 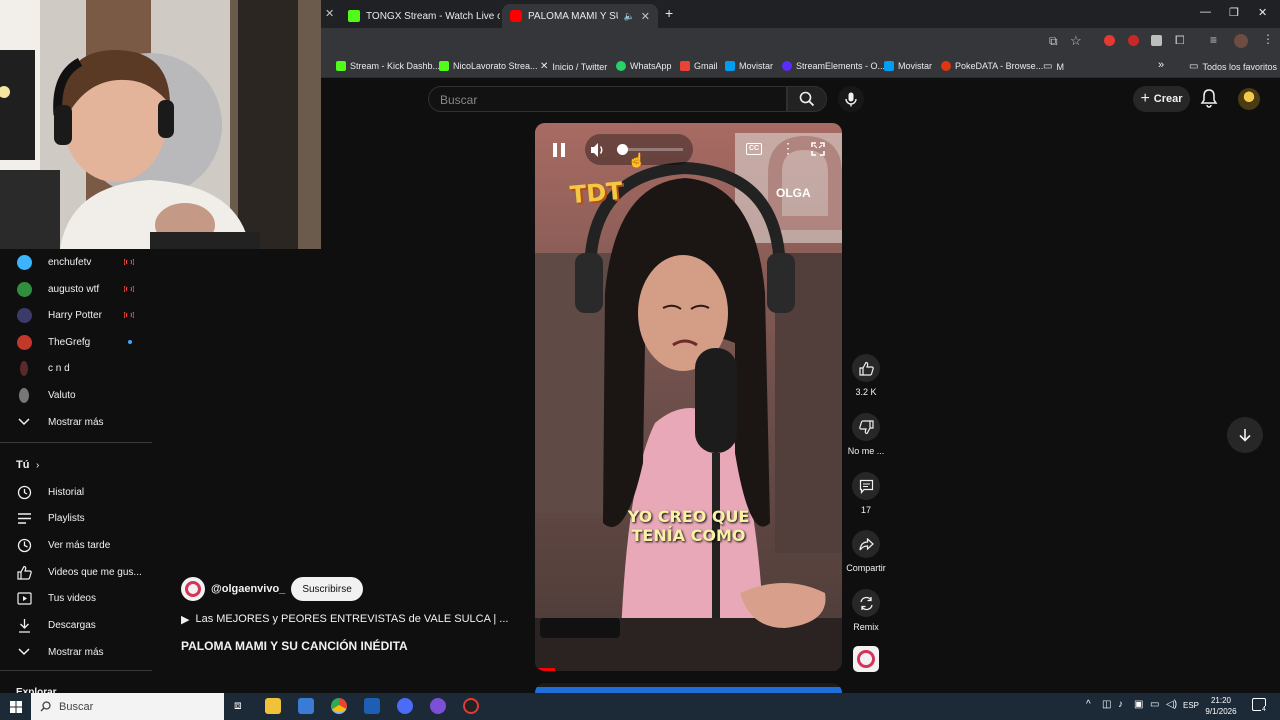 What do you see at coordinates (238, 705) in the screenshot?
I see `task-view-icon: ⧈` at bounding box center [238, 705].